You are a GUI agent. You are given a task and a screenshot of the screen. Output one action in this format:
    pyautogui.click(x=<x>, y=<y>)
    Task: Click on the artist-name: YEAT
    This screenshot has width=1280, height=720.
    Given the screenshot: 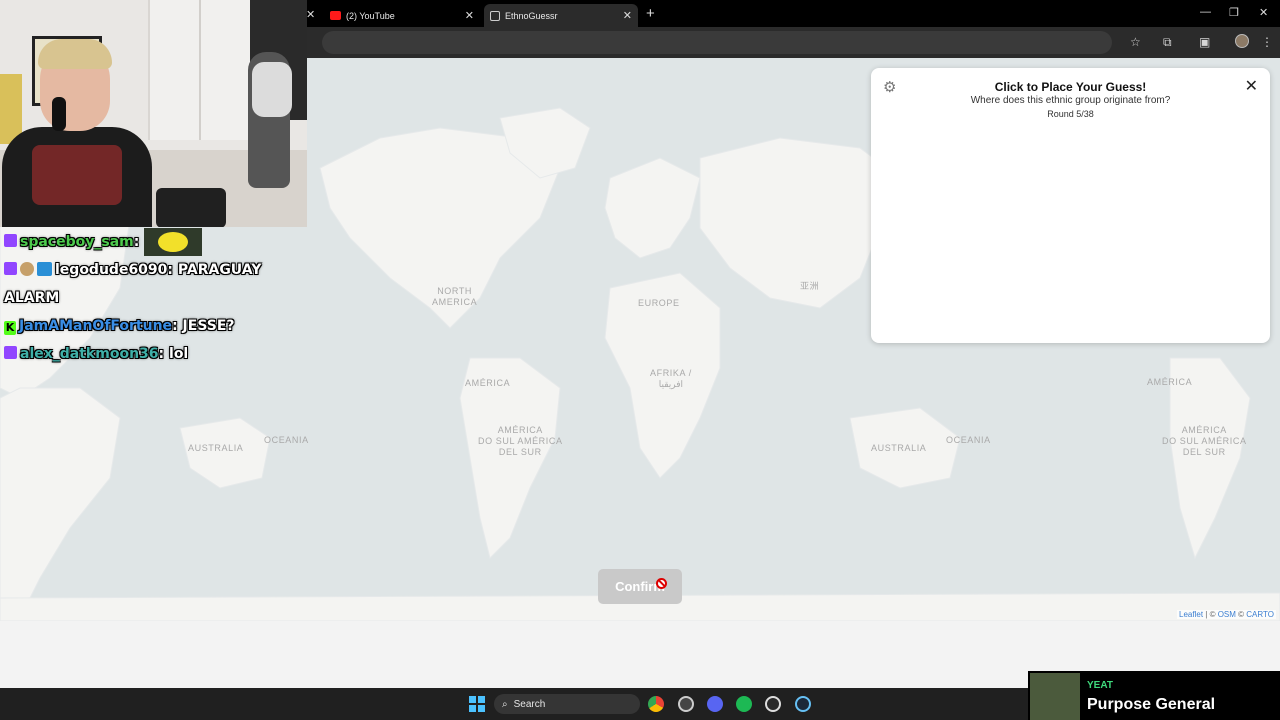 What is the action you would take?
    pyautogui.click(x=1100, y=685)
    